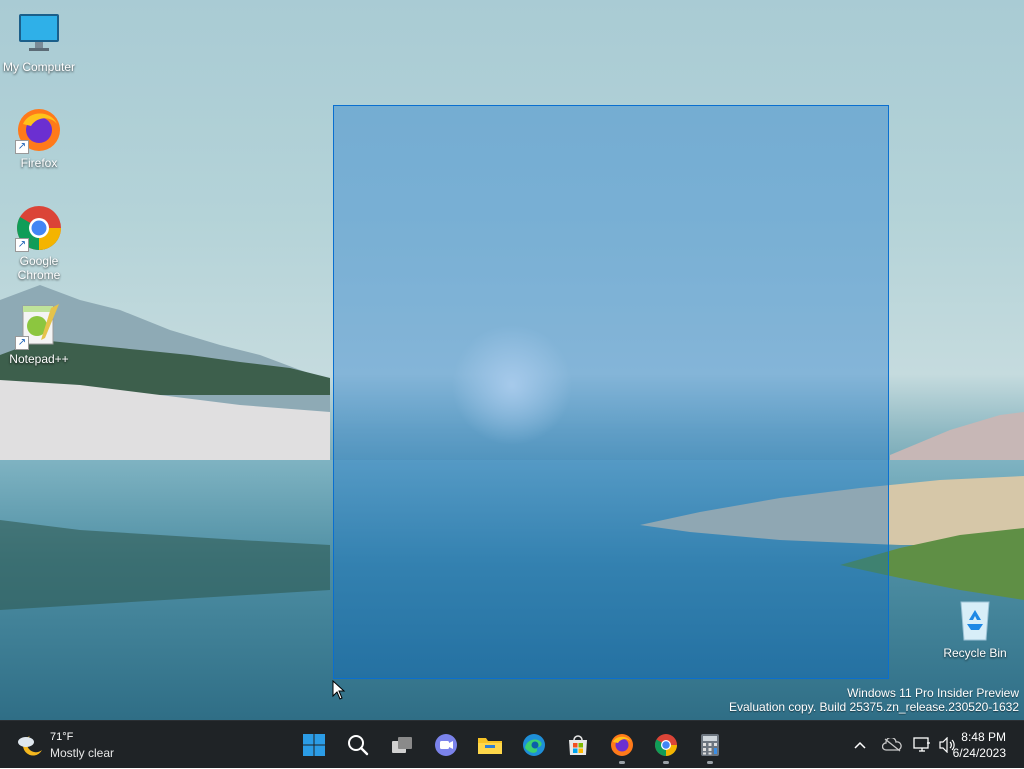 This screenshot has width=1024, height=769. I want to click on moon-cloud-icon, so click(30, 746).